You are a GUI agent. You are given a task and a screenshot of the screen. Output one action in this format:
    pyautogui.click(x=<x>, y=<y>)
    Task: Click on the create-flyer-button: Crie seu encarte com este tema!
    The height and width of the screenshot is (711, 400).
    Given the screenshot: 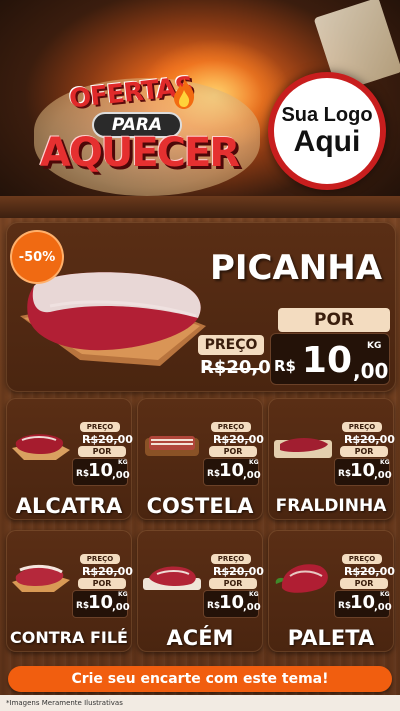 What is the action you would take?
    pyautogui.click(x=200, y=679)
    